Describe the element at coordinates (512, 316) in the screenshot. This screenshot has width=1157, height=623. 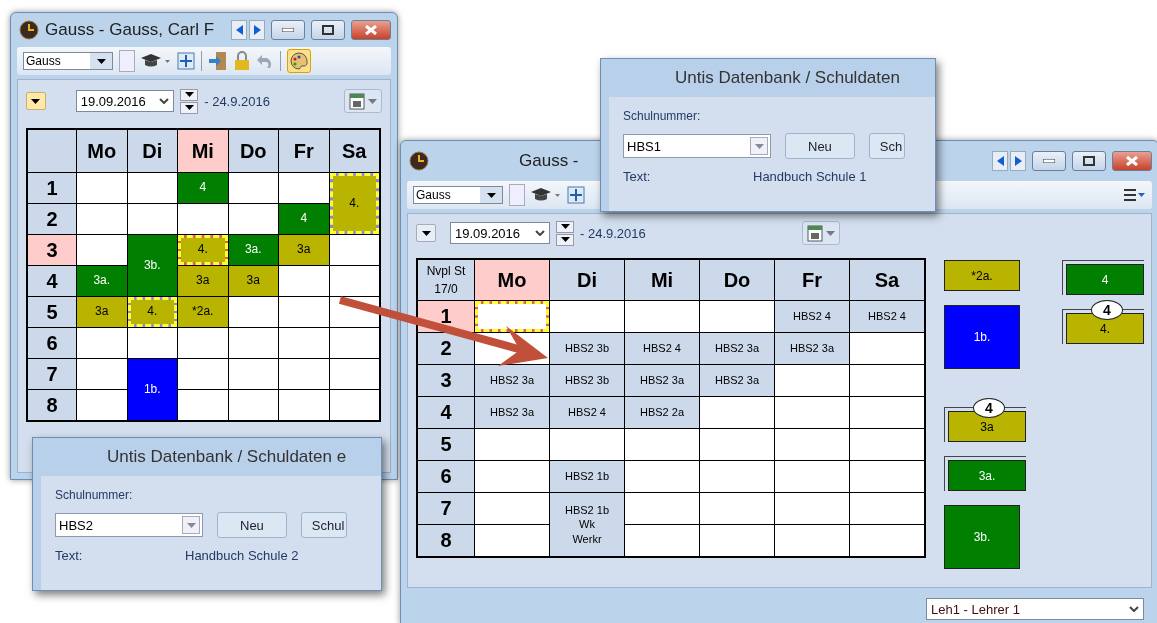
I see `lesson-block` at that location.